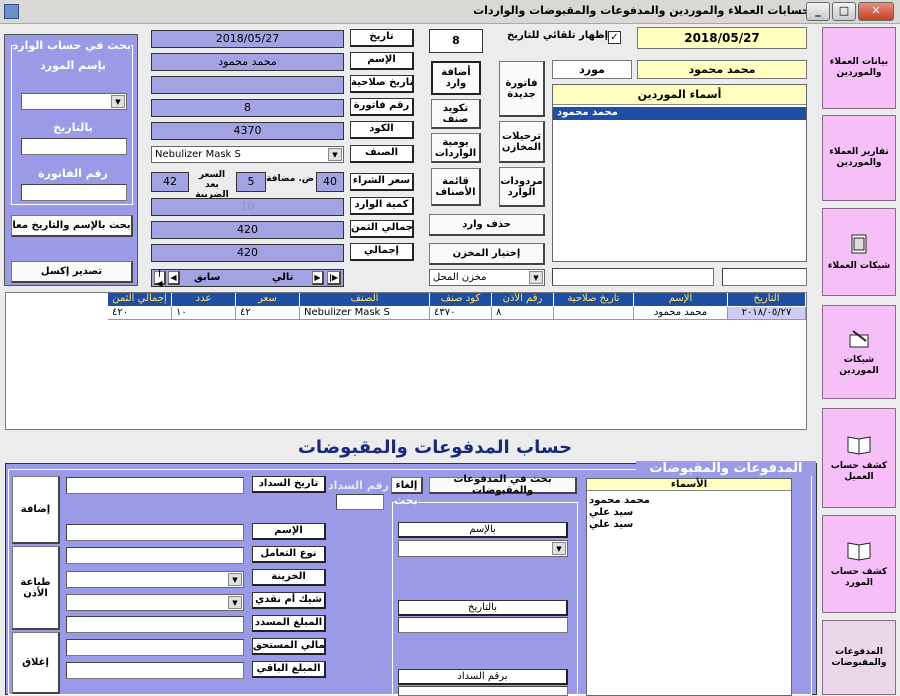  What do you see at coordinates (140, 299) in the screenshot?
I see `column-header: إجمالي الثمن` at bounding box center [140, 299].